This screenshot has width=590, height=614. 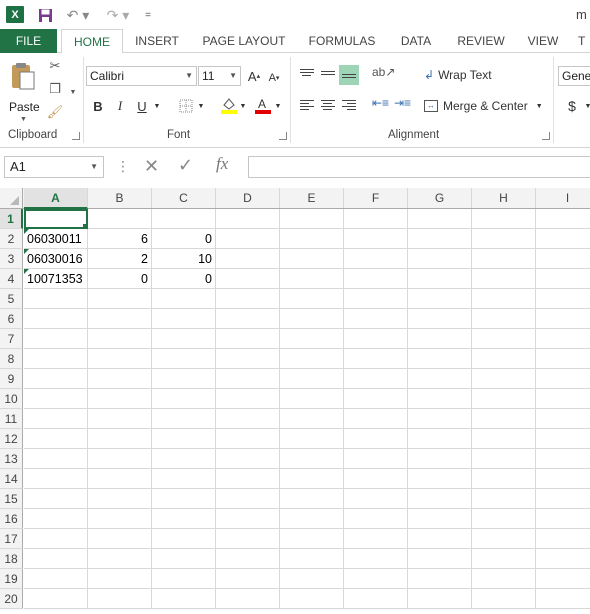 I want to click on cell-i6, so click(x=563, y=319).